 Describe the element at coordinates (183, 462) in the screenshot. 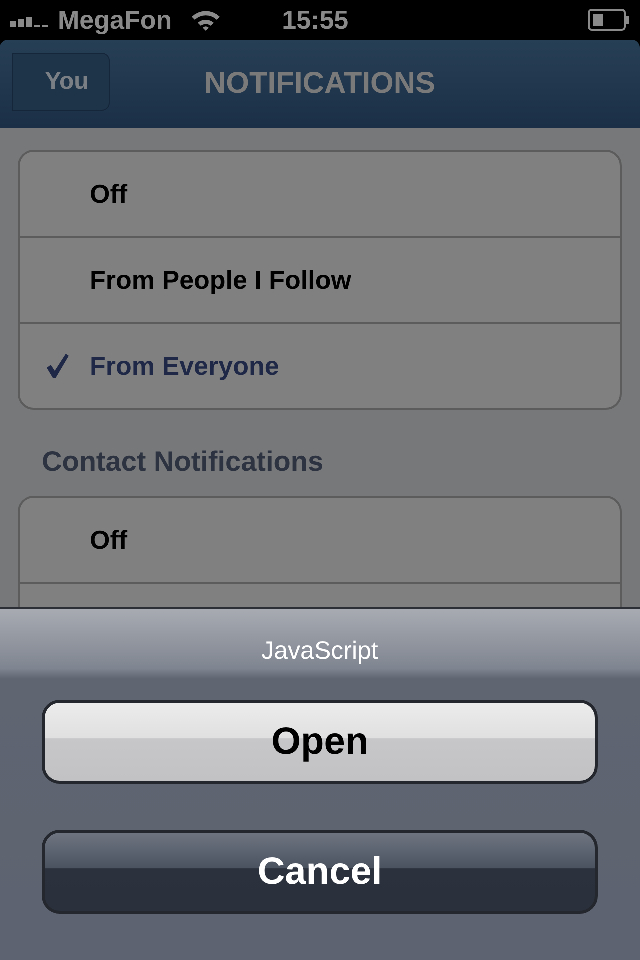

I see `section-header: Contact Notifications` at that location.